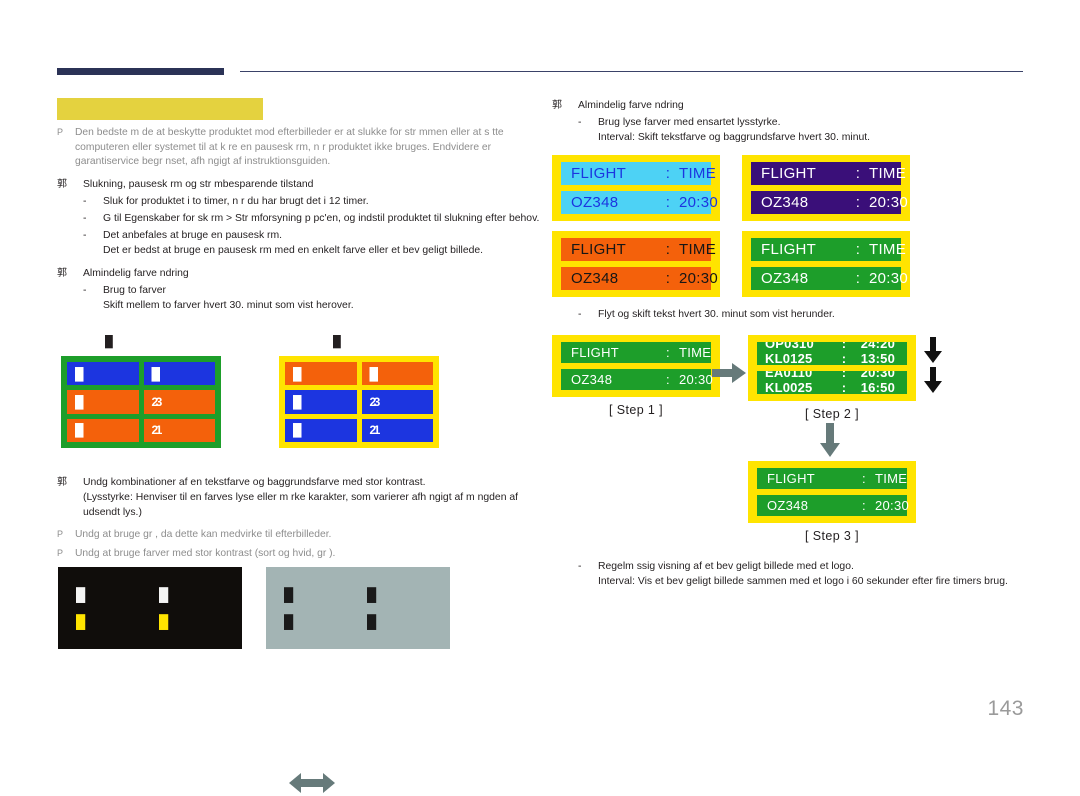 This screenshot has width=1080, height=796. Describe the element at coordinates (832, 387) in the screenshot. I see `scroll-line: KL0025 : 16:50` at that location.